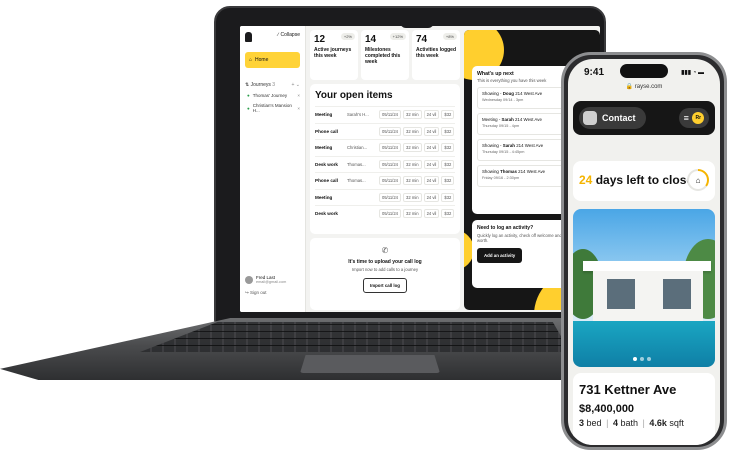 The image size is (729, 451). I want to click on menu-button: ≡ Rr, so click(694, 118).